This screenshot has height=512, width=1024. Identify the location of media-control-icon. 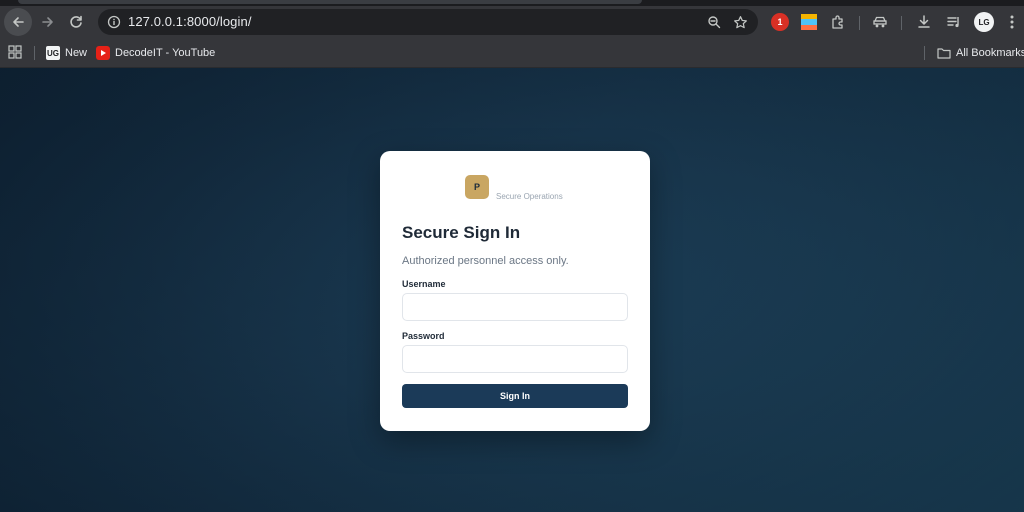
(954, 22).